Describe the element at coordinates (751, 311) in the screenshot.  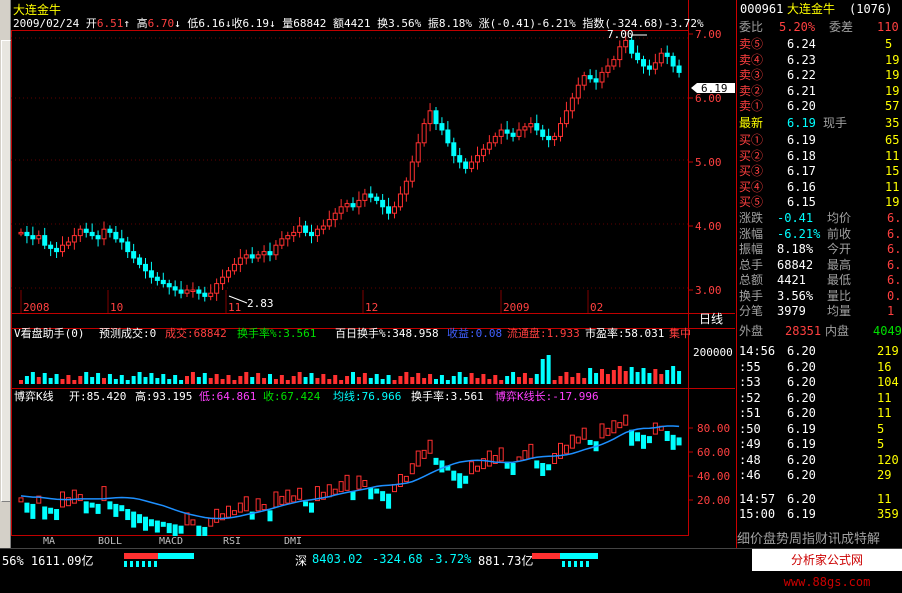
I see `stat-row-cell: 分笔` at that location.